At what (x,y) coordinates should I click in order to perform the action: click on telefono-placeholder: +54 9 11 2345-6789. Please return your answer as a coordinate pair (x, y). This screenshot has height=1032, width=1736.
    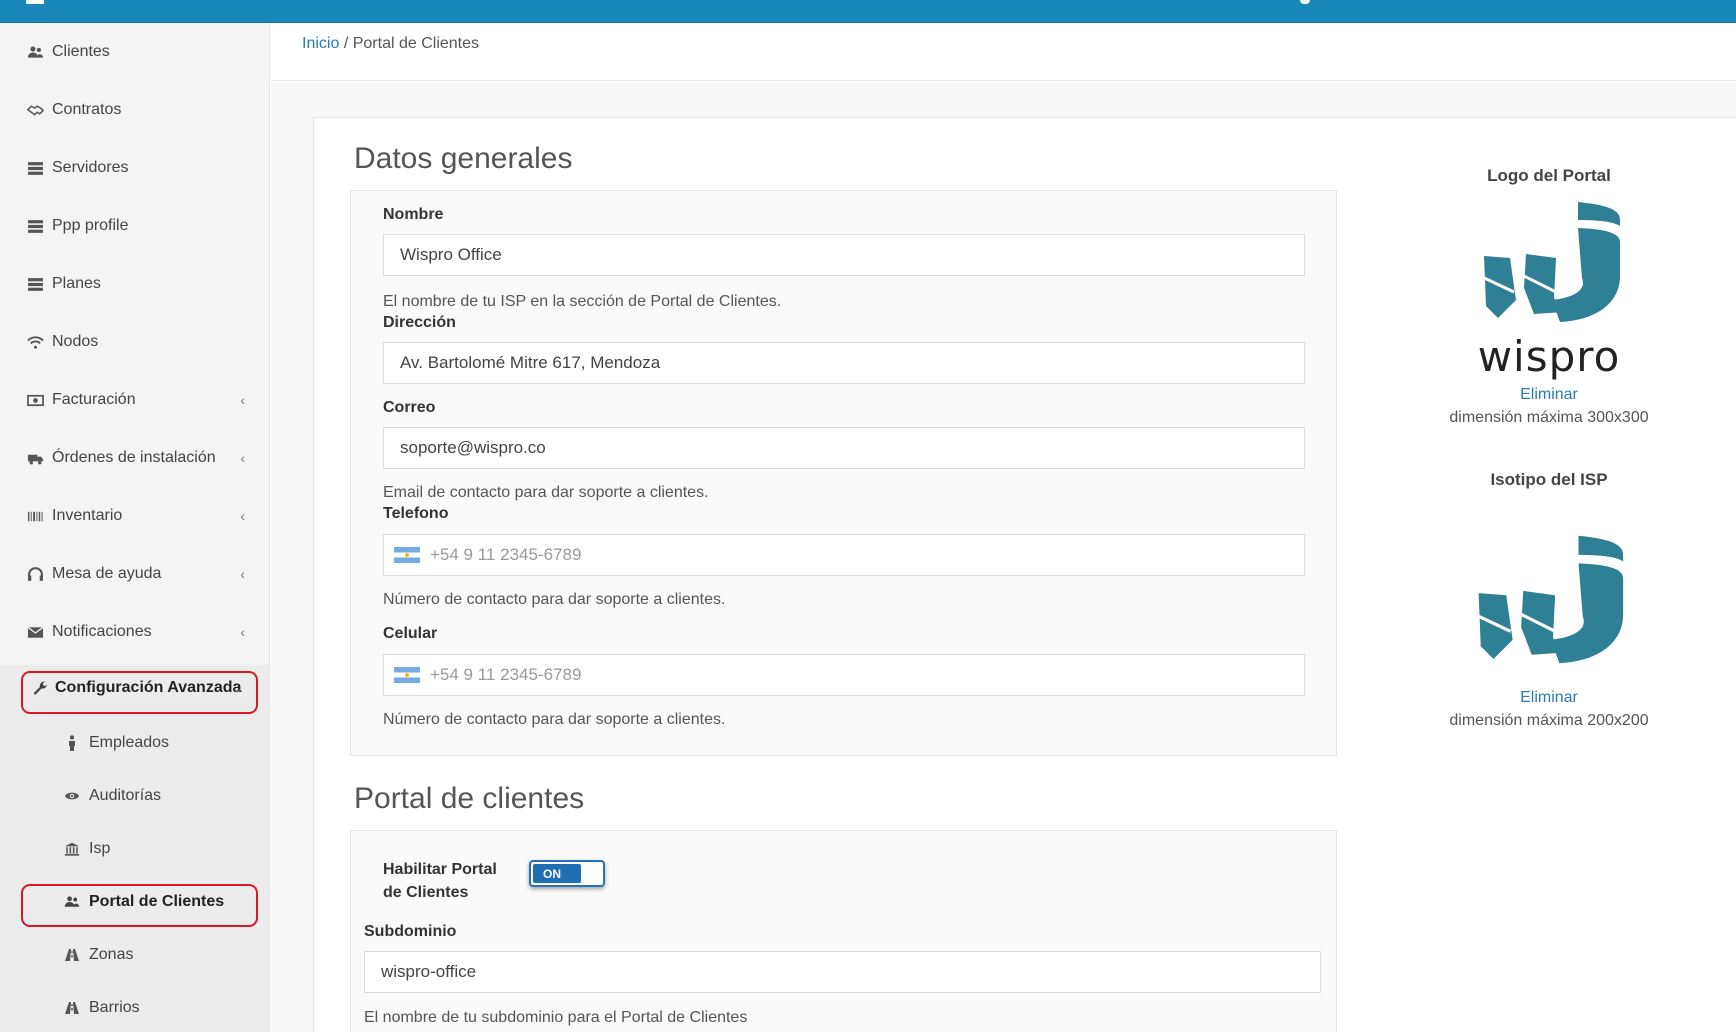
    Looking at the image, I should click on (506, 554).